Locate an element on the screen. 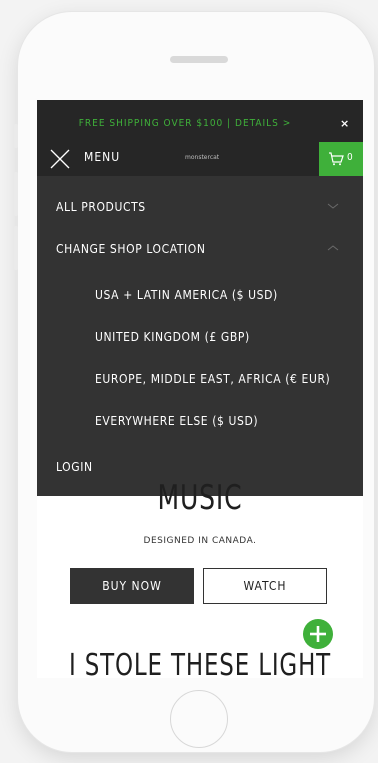 The image size is (378, 763). promo-bar: FREE SHIPPING OVER $100 | DETAILS > × is located at coordinates (200, 121).